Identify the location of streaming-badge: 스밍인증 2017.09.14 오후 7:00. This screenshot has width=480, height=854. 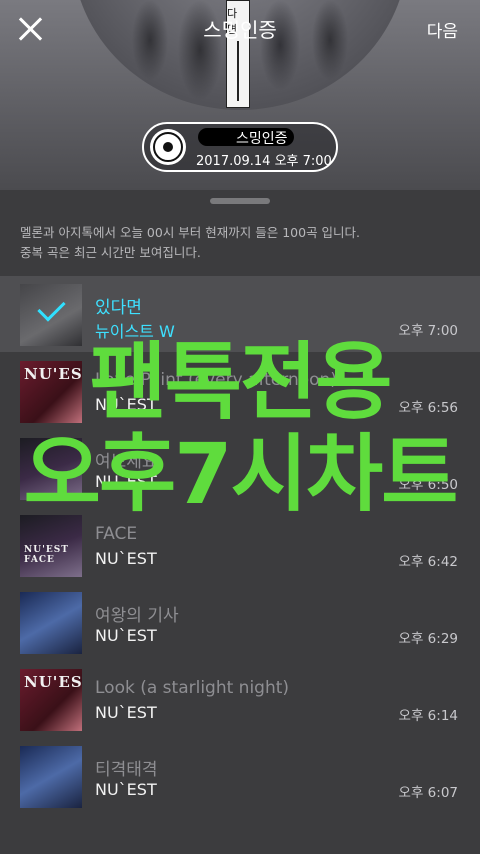
(240, 147).